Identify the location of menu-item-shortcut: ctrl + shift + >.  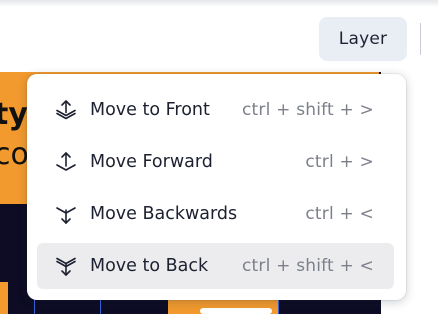
(308, 110).